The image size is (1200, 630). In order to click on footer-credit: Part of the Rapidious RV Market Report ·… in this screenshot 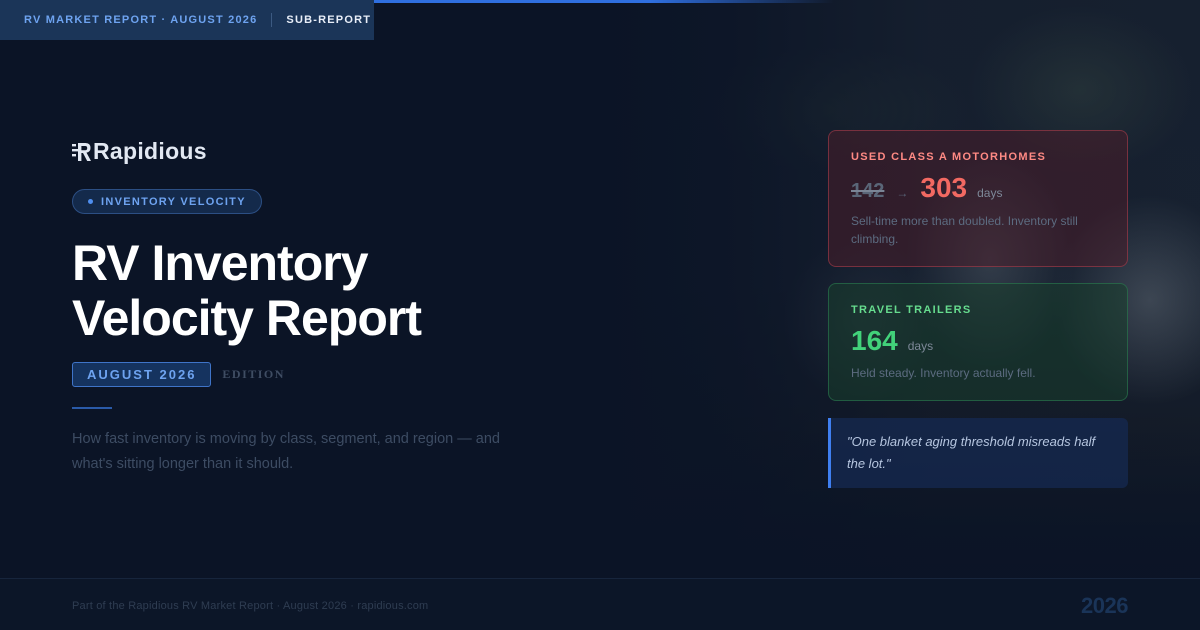, I will do `click(250, 606)`.